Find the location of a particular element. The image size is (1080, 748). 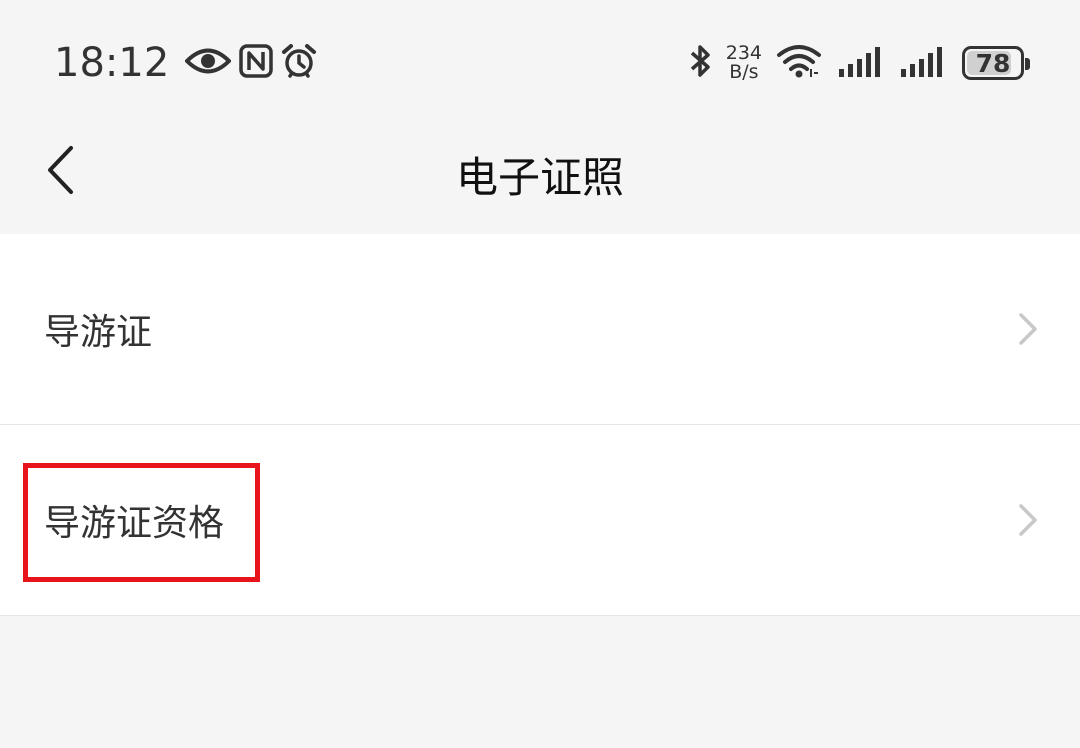

battery-level: 78 is located at coordinates (993, 63).